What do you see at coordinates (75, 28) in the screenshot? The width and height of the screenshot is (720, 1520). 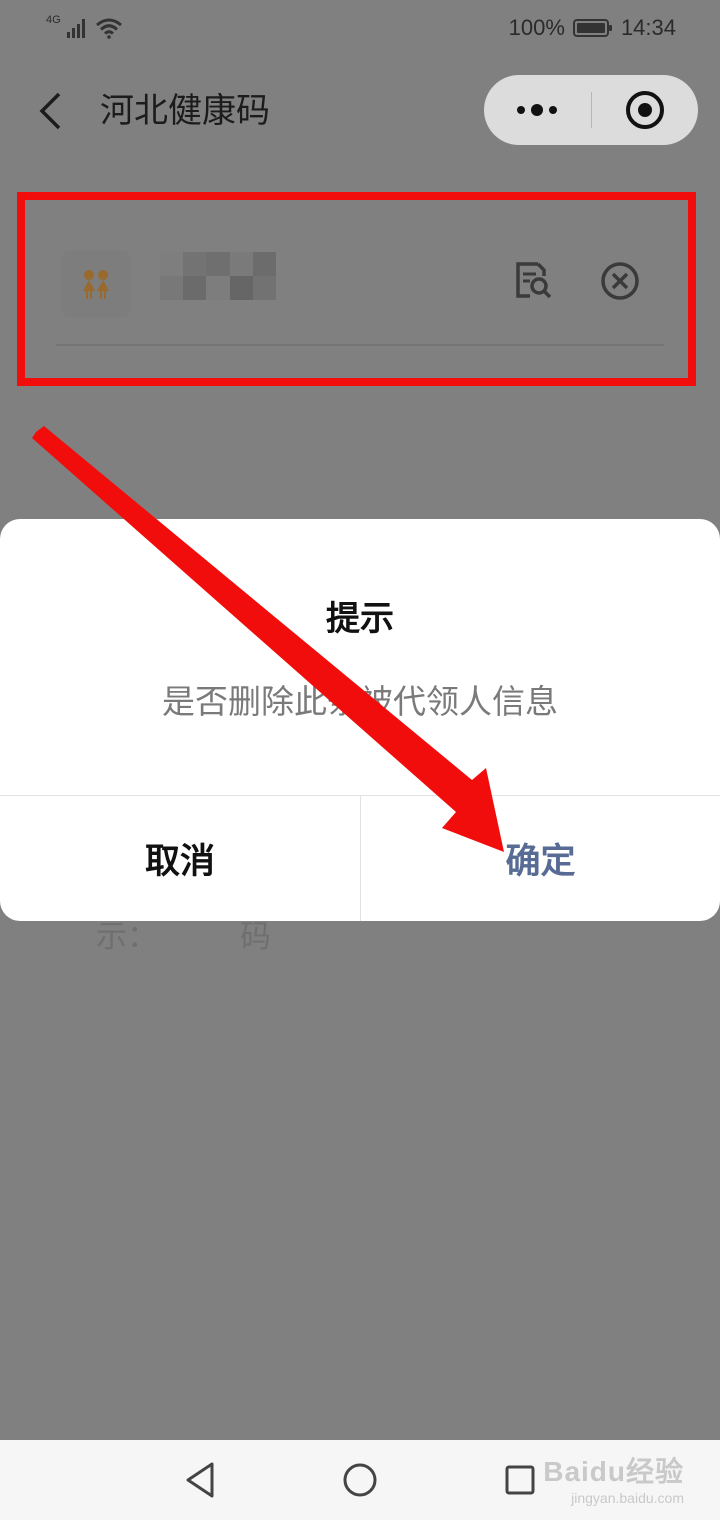 I see `signal-icon` at bounding box center [75, 28].